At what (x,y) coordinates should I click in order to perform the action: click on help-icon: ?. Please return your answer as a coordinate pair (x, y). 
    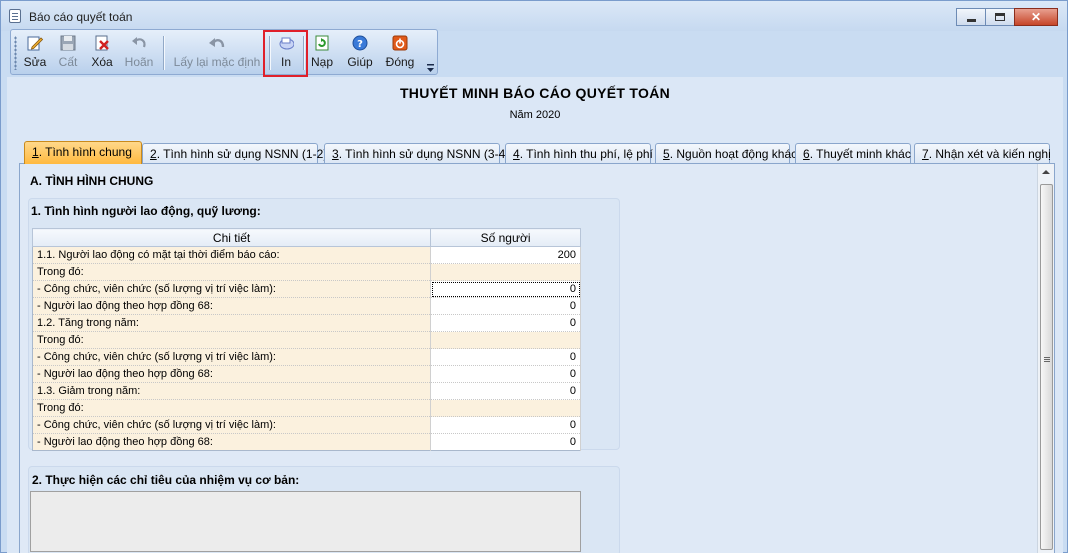
    Looking at the image, I should click on (360, 43).